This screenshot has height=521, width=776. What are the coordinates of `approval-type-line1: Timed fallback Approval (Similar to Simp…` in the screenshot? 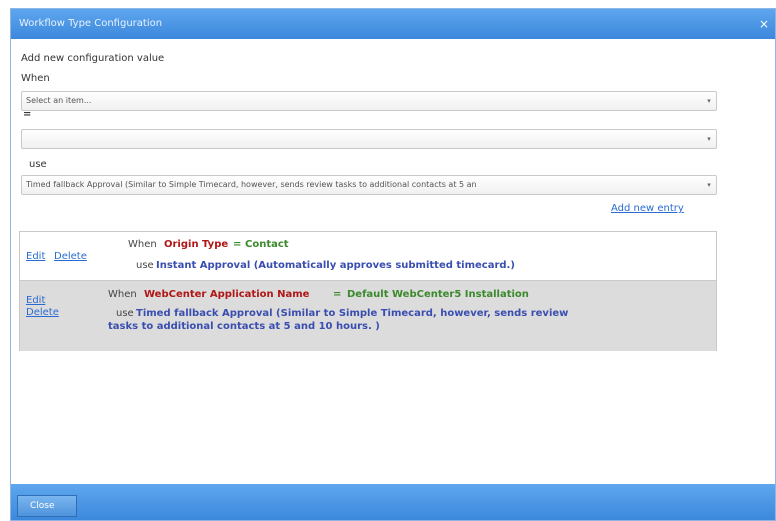 It's located at (352, 313).